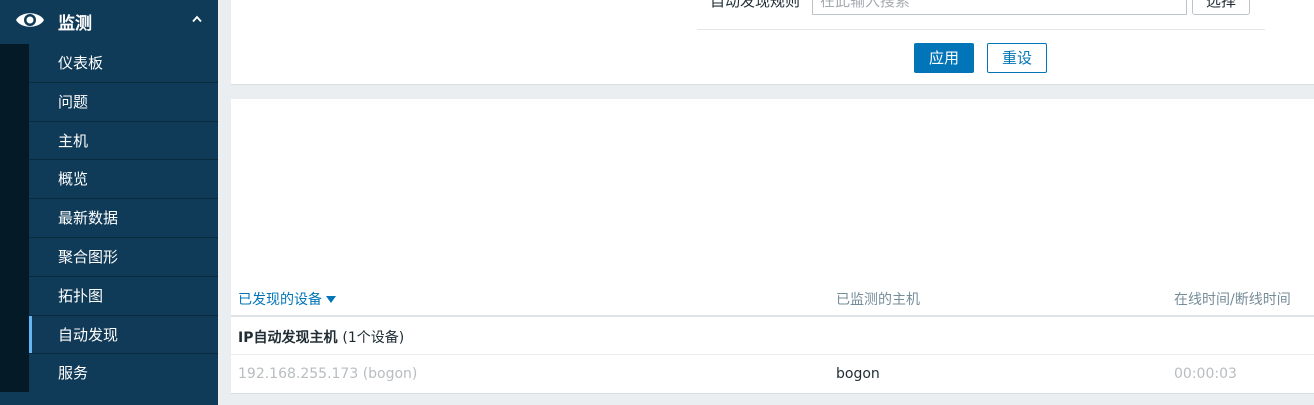  Describe the element at coordinates (88, 218) in the screenshot. I see `sidebar-item-label: 最新数据` at that location.